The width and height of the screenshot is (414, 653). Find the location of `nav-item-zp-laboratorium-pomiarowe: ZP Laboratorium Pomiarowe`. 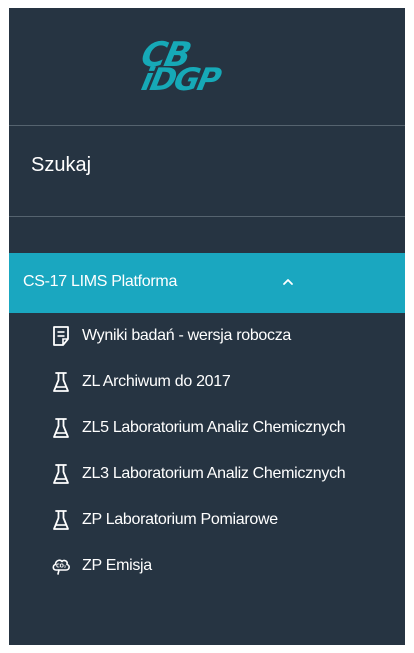

nav-item-zp-laboratorium-pomiarowe: ZP Laboratorium Pomiarowe is located at coordinates (207, 520).